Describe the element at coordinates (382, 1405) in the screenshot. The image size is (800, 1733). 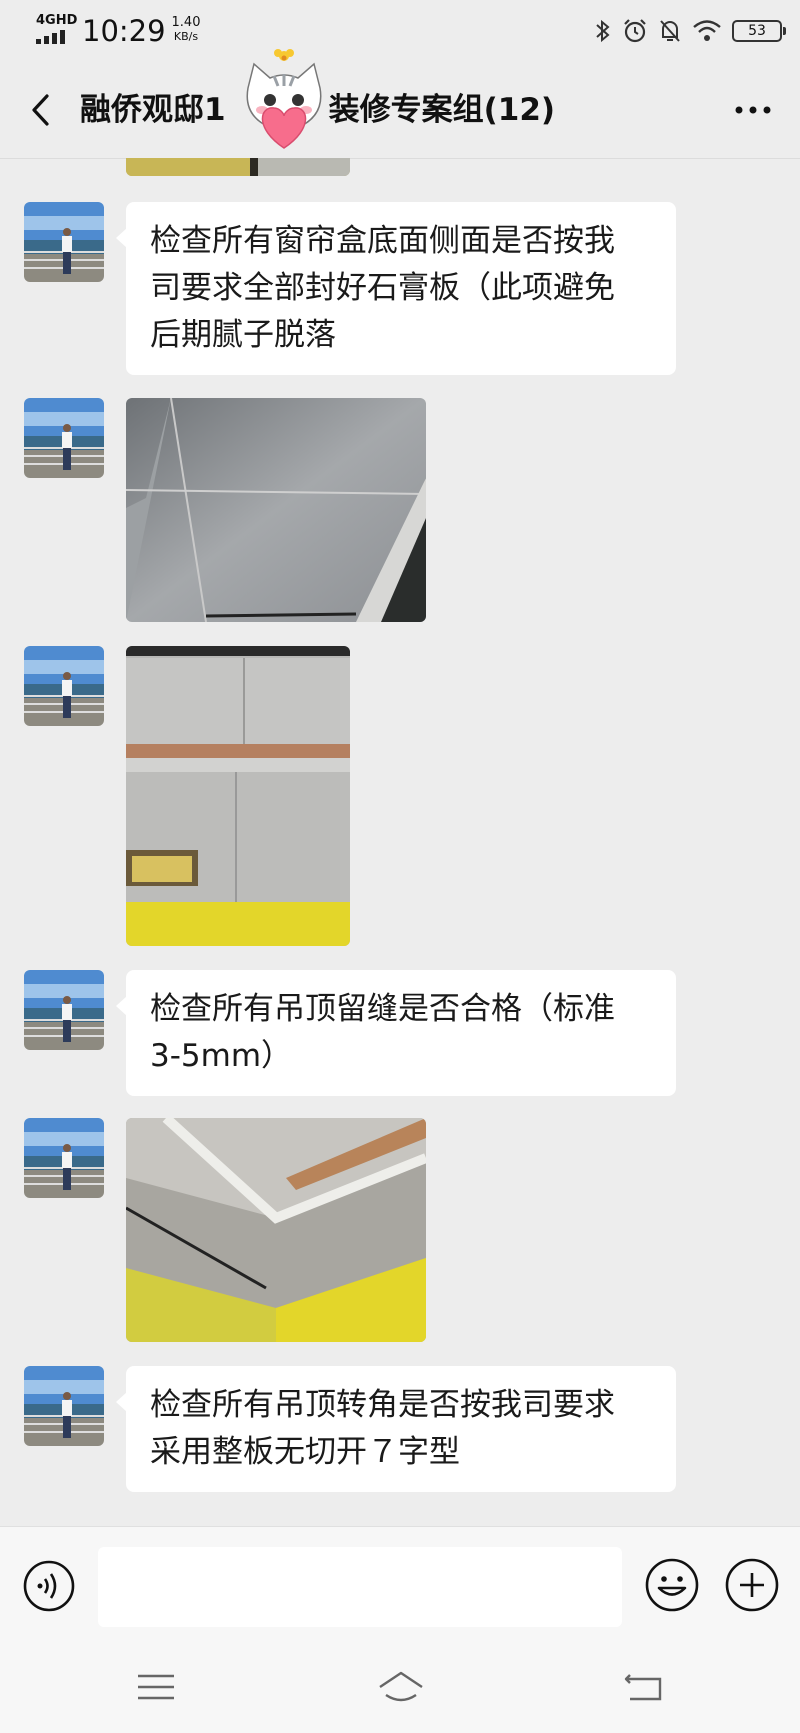
I see `message-text-line: 检查所有吊顶转角是否按我司要求` at that location.